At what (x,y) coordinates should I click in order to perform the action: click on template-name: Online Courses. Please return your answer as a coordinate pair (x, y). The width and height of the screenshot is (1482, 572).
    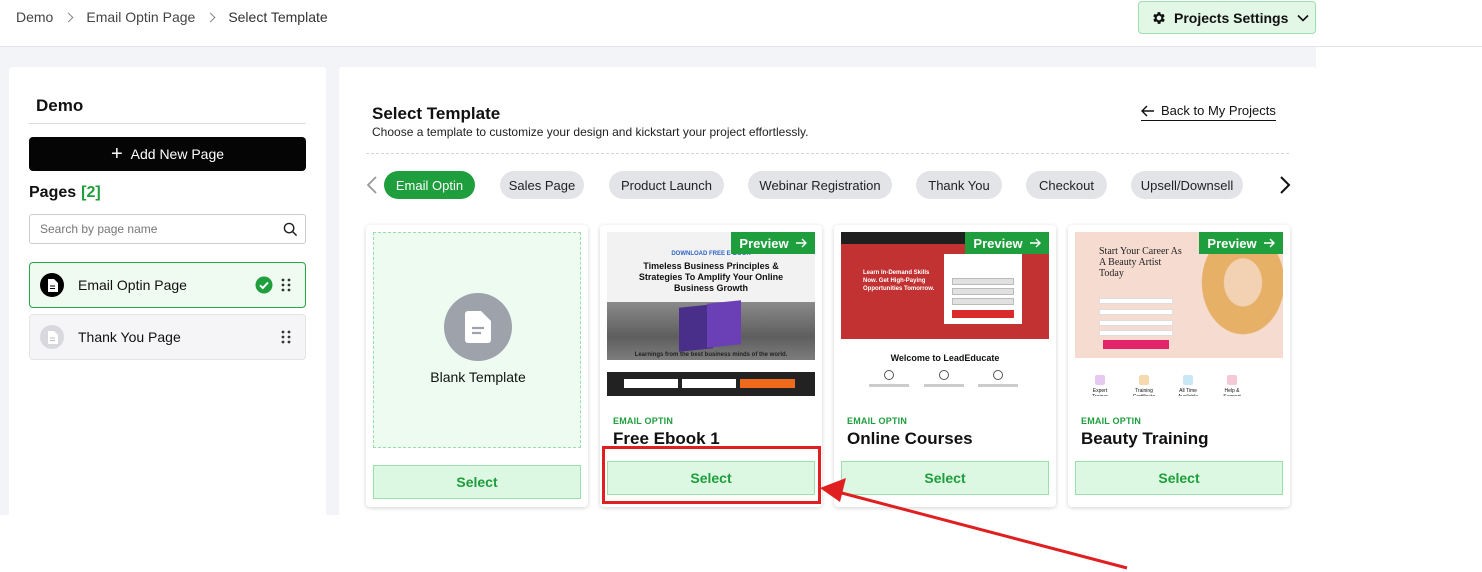
    Looking at the image, I should click on (910, 438).